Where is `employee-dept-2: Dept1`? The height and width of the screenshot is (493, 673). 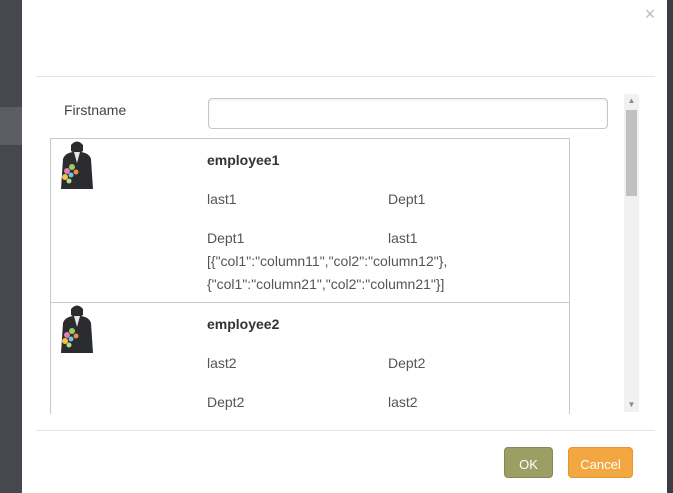
employee-dept-2: Dept1 is located at coordinates (226, 238).